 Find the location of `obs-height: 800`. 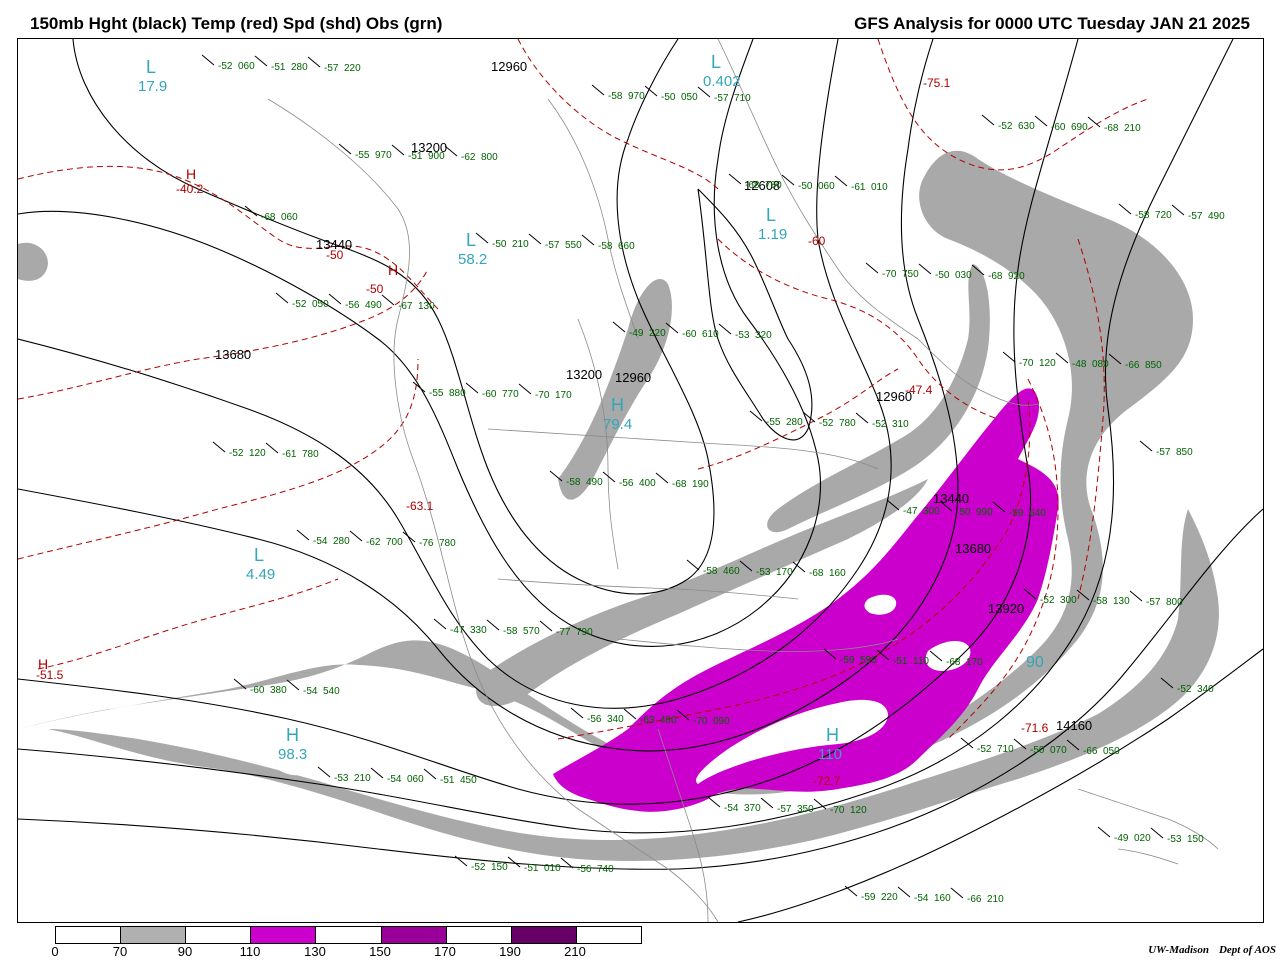

obs-height: 800 is located at coordinates (489, 157).